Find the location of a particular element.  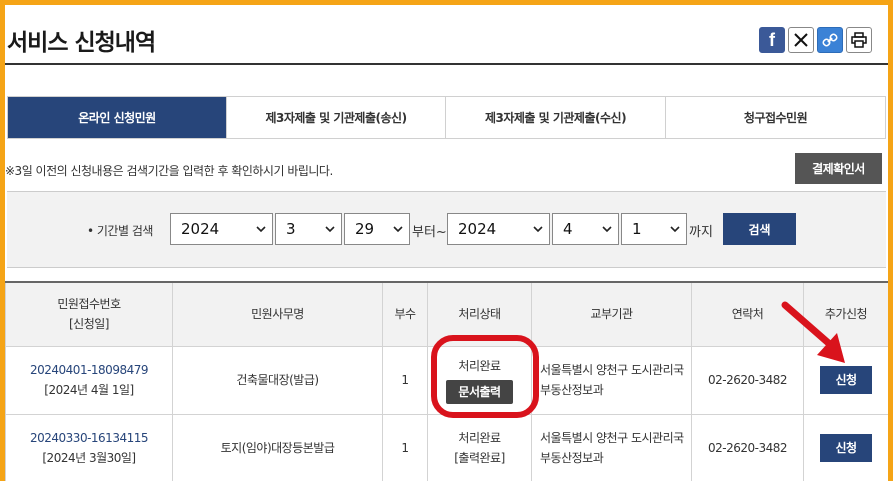

receipt-number-link: 20240330-16134115 is located at coordinates (89, 438).